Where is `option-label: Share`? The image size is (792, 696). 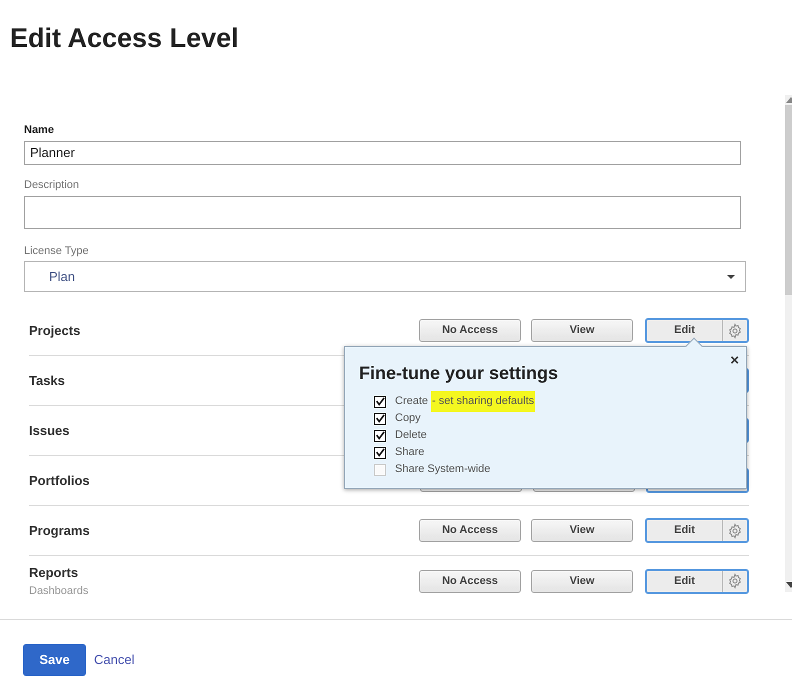 option-label: Share is located at coordinates (409, 452).